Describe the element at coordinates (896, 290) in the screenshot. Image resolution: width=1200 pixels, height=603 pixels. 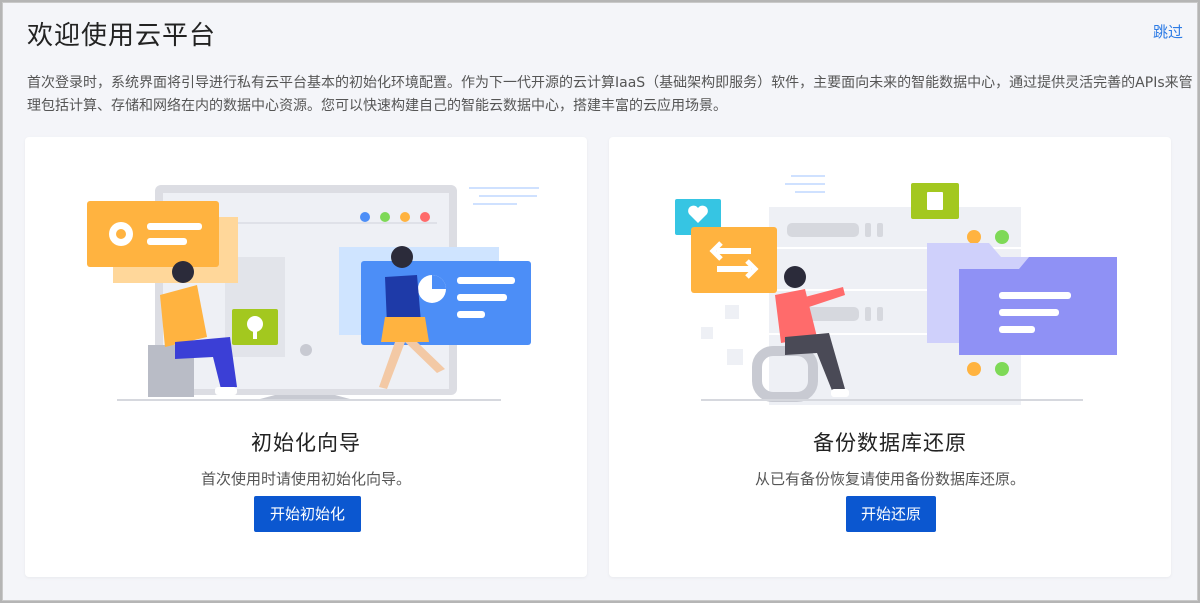
I see `database-restore-illustration` at that location.